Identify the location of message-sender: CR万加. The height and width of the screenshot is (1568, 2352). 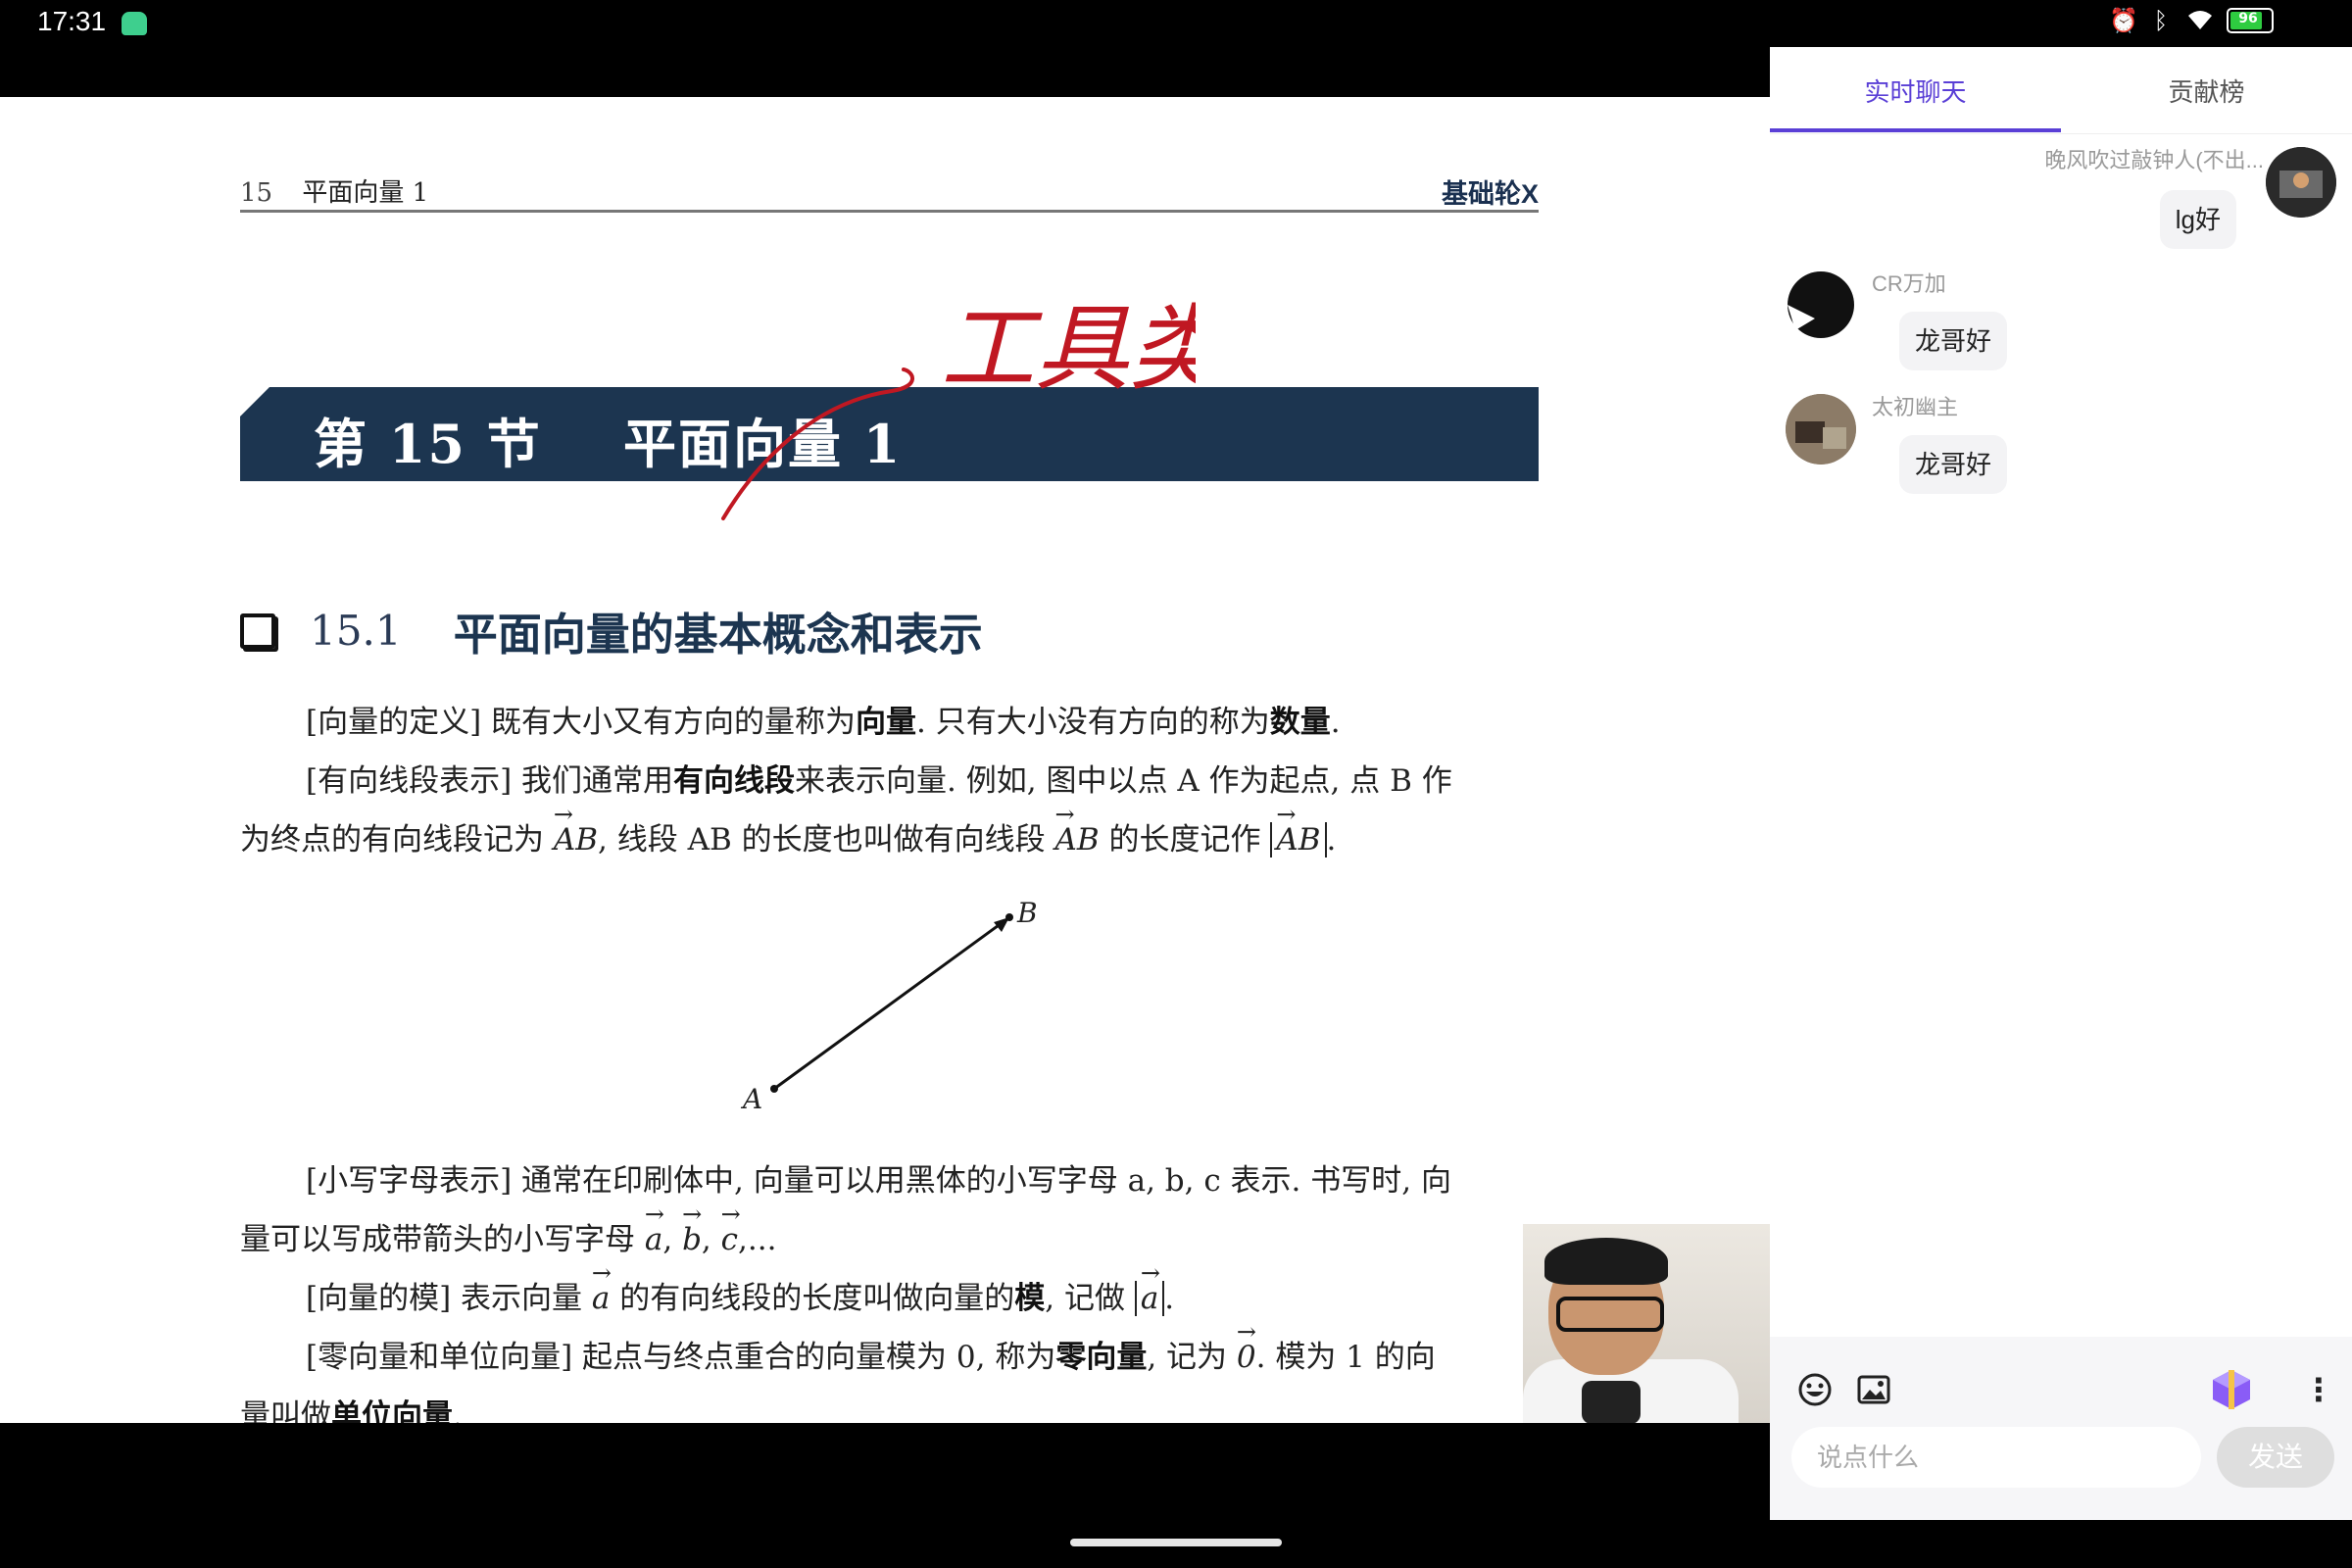
(1909, 283).